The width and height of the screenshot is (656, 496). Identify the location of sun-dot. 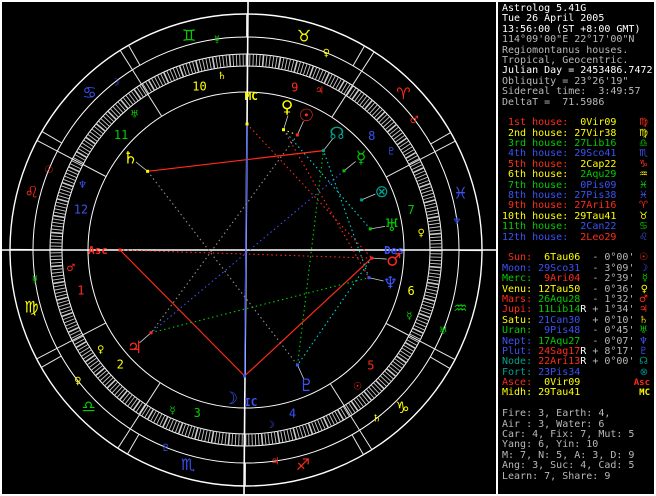
(297, 135).